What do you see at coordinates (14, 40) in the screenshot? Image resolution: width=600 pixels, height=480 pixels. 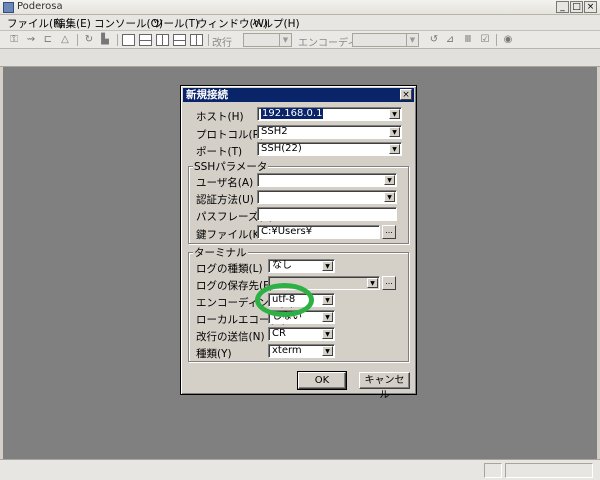 I see `new-connection-icon: ⚿` at bounding box center [14, 40].